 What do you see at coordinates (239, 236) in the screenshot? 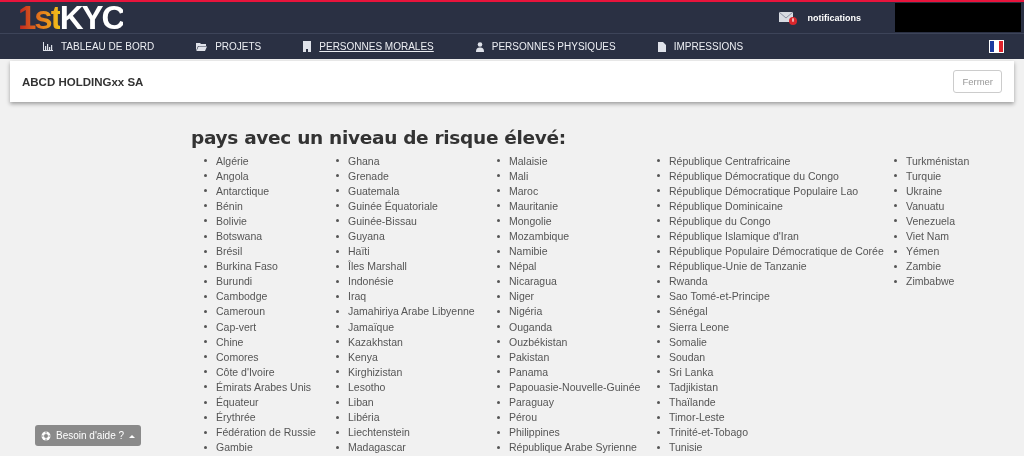
I see `country-name: Botswana` at bounding box center [239, 236].